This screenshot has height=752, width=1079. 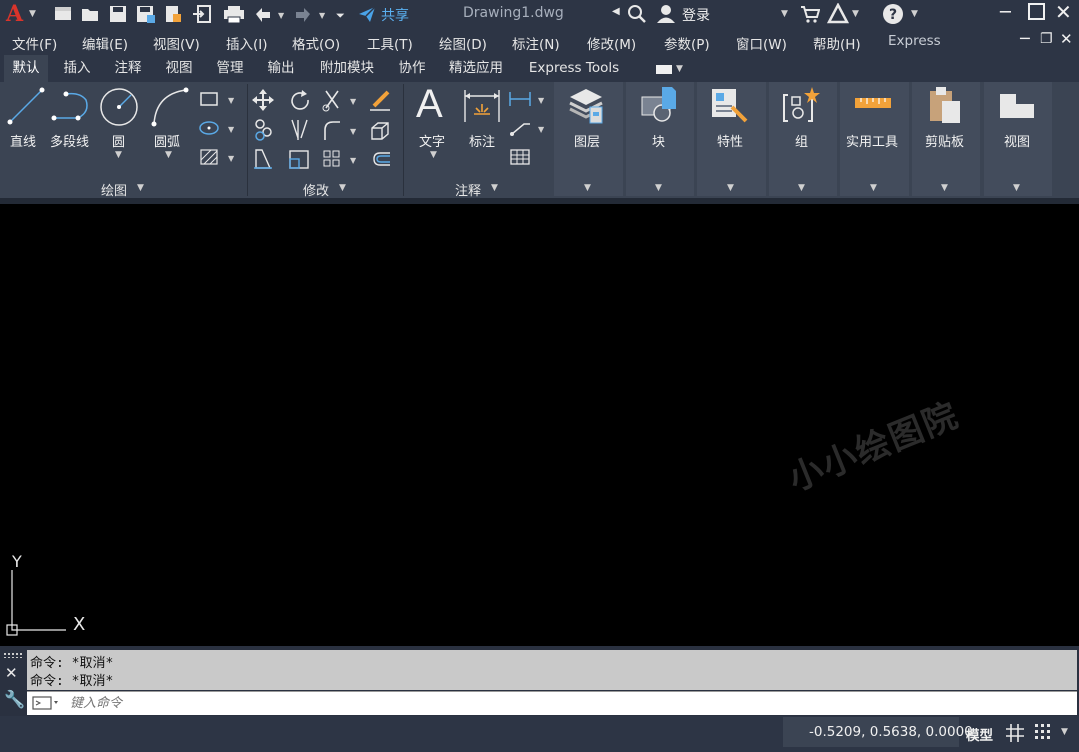 I want to click on erase-icon, so click(x=380, y=100).